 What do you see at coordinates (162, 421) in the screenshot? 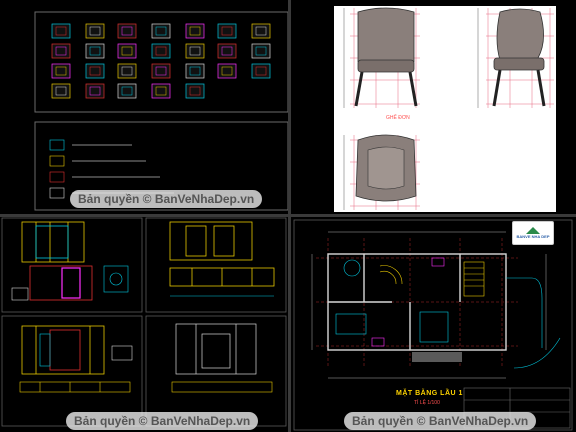
I see `watermark-bottom-left: Bản quyền © BanVeNhaDep.vn` at bounding box center [162, 421].